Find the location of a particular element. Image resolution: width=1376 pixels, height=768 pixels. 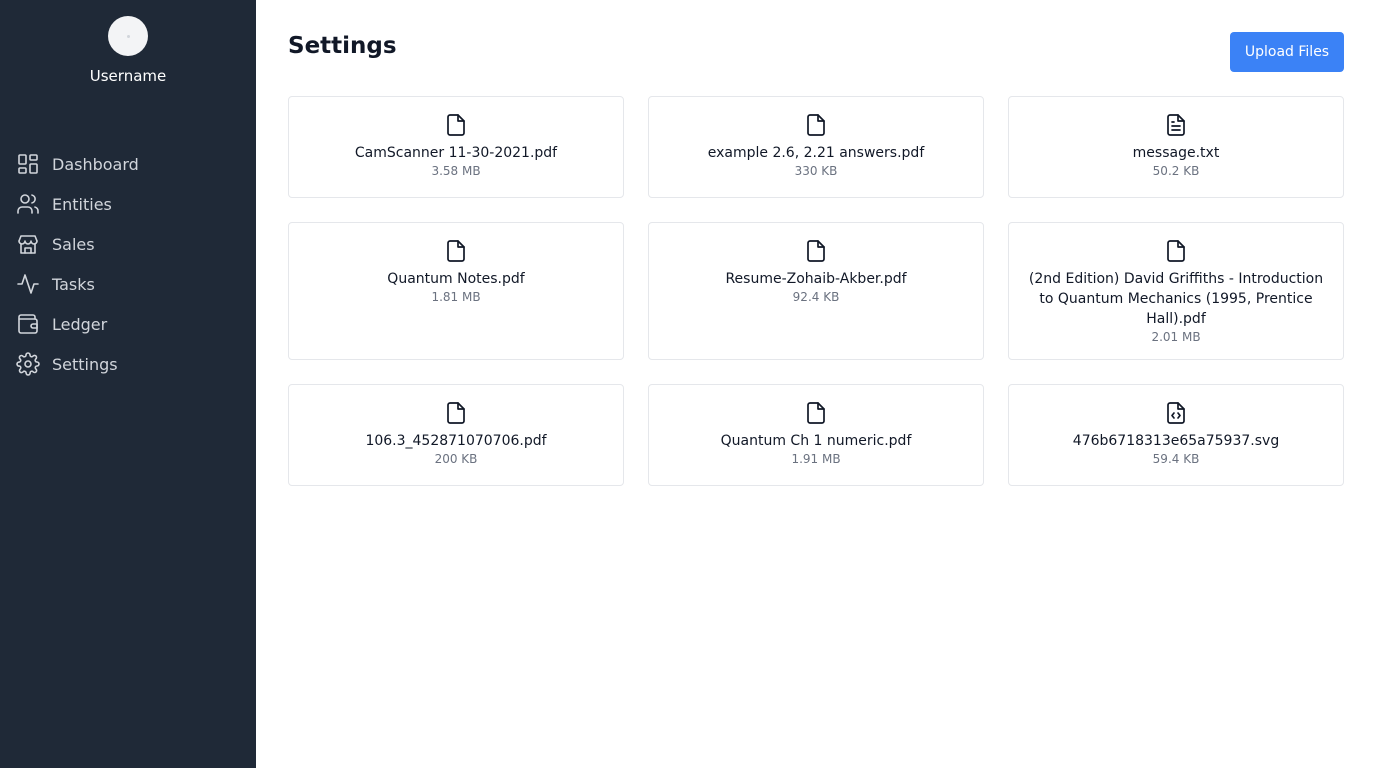

sidebar-item-label: Ledger is located at coordinates (80, 324).